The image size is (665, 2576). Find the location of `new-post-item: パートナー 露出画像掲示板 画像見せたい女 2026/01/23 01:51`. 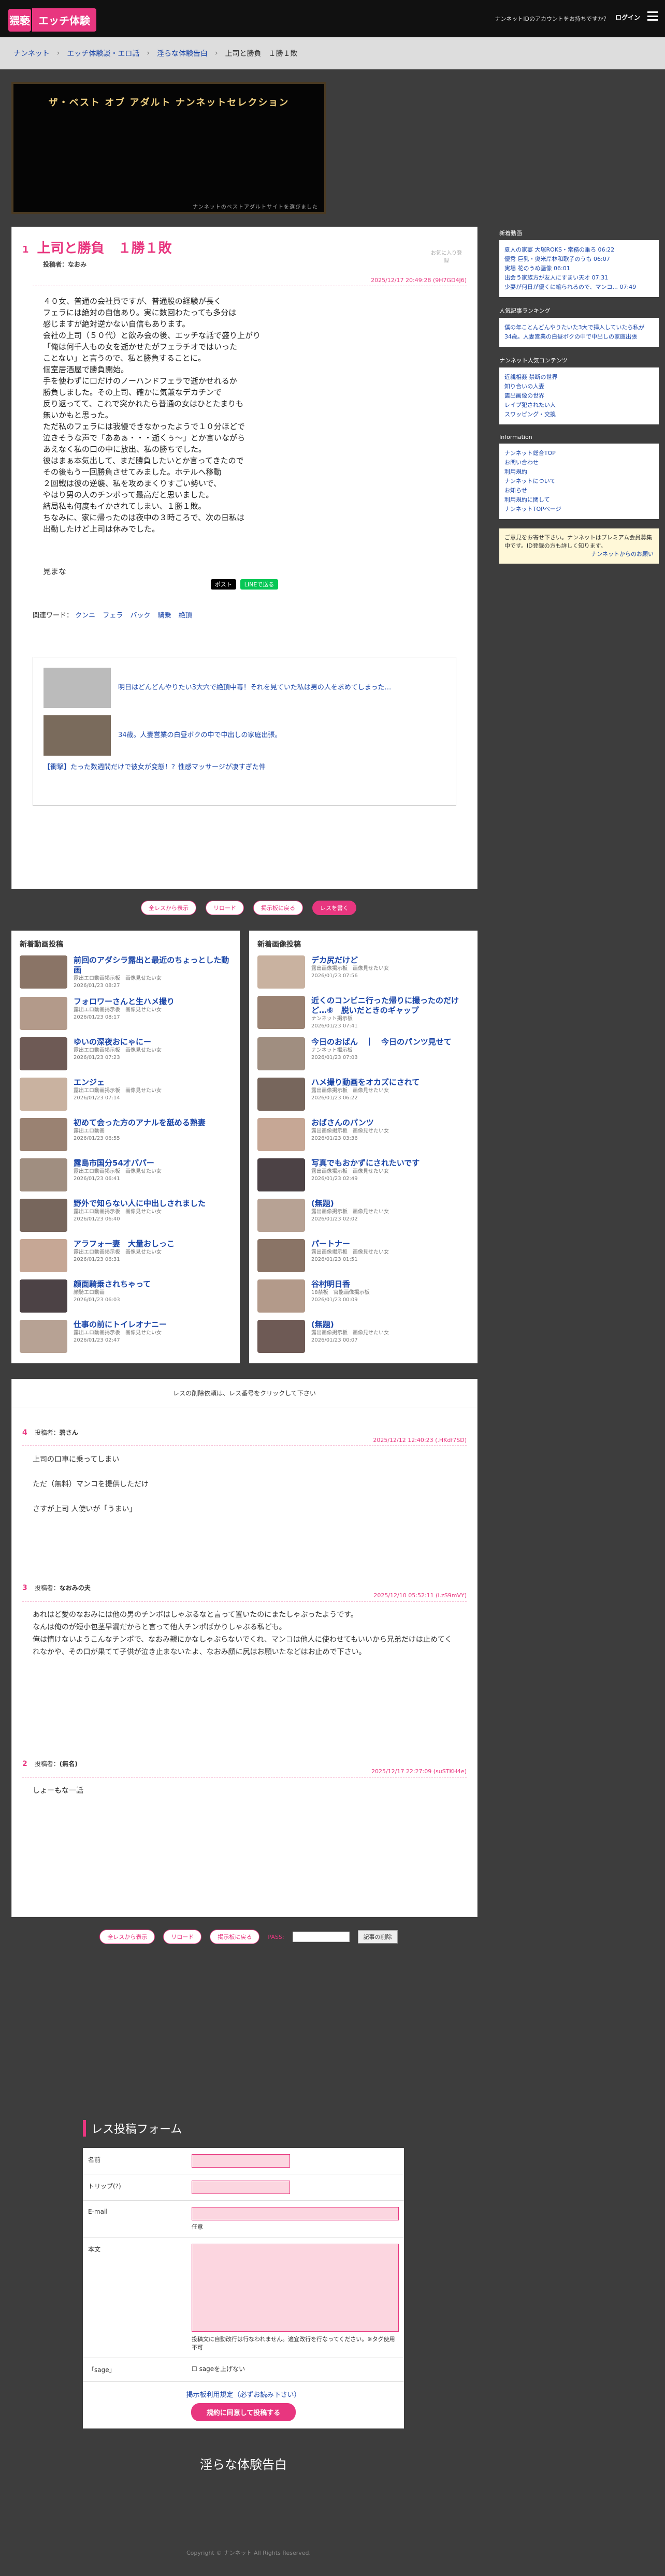

new-post-item: パートナー 露出画像掲示板 画像見せたい女 2026/01/23 01:51 is located at coordinates (363, 1255).